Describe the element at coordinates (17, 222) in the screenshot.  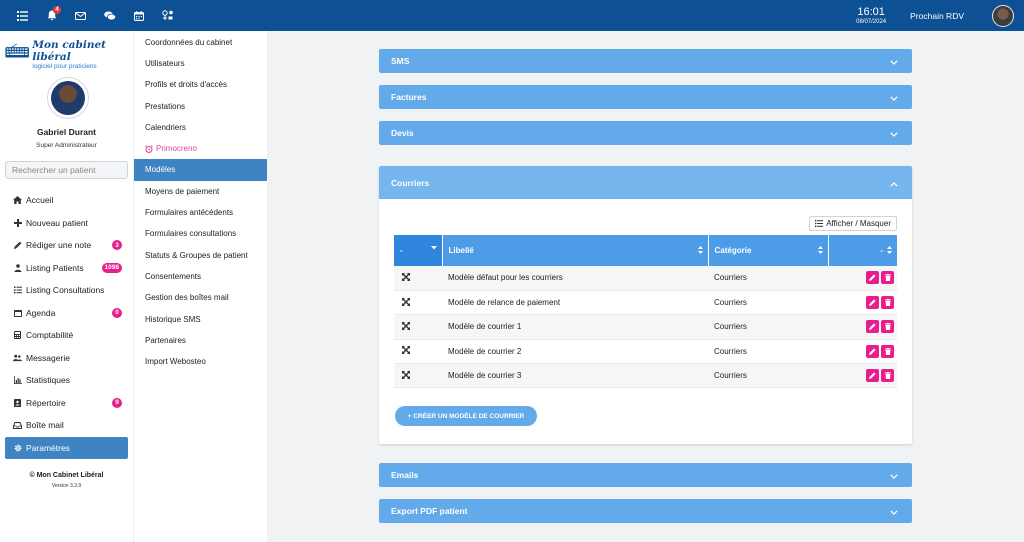
I see `plus-icon` at that location.